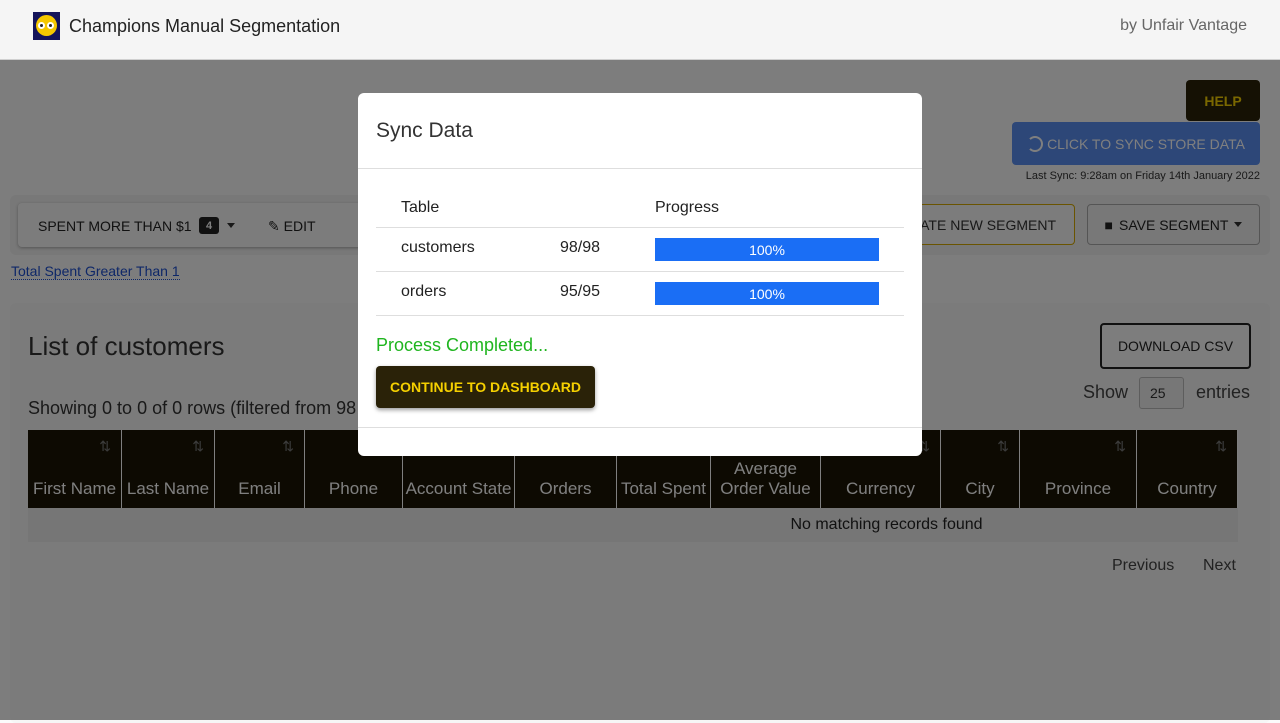 The height and width of the screenshot is (723, 1280). What do you see at coordinates (46, 26) in the screenshot?
I see `owl-logo-icon` at bounding box center [46, 26].